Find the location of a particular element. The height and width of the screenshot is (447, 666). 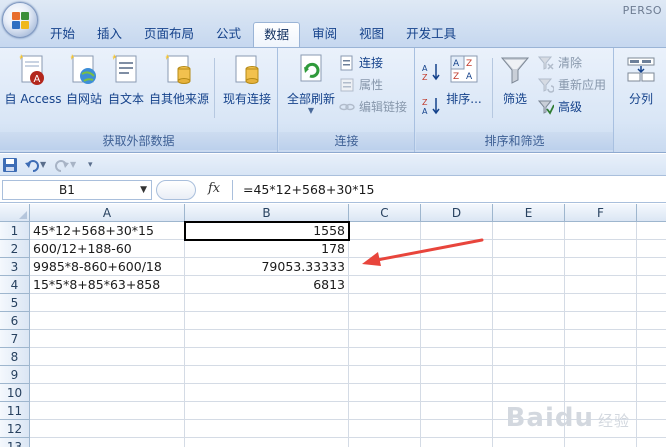

refresh-all-button: 全部刷新 ▼ is located at coordinates (311, 83).